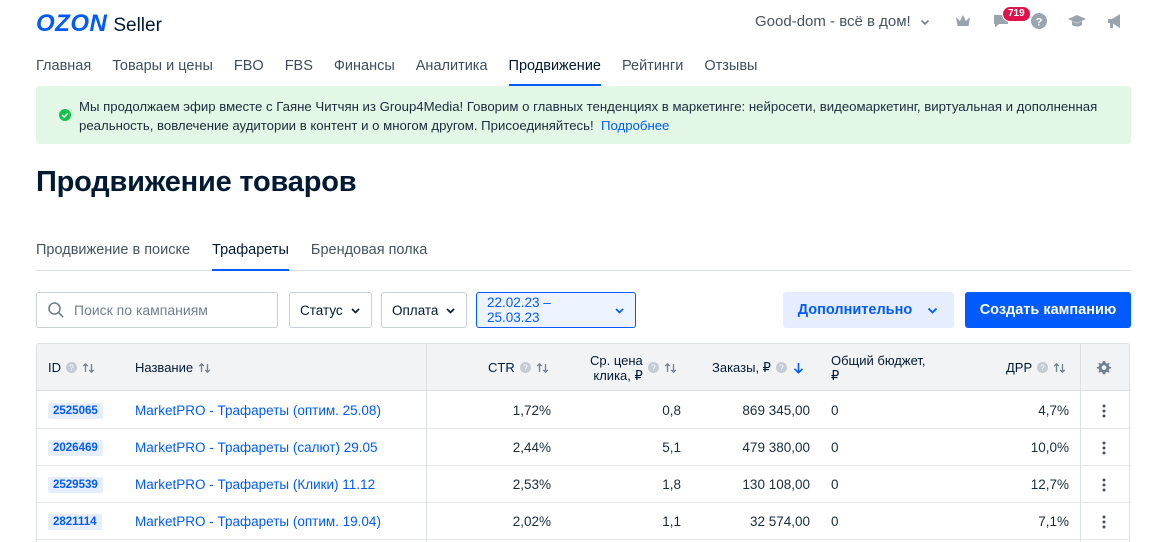 The height and width of the screenshot is (542, 1159). I want to click on row-id-cell: 2525065, so click(75, 410).